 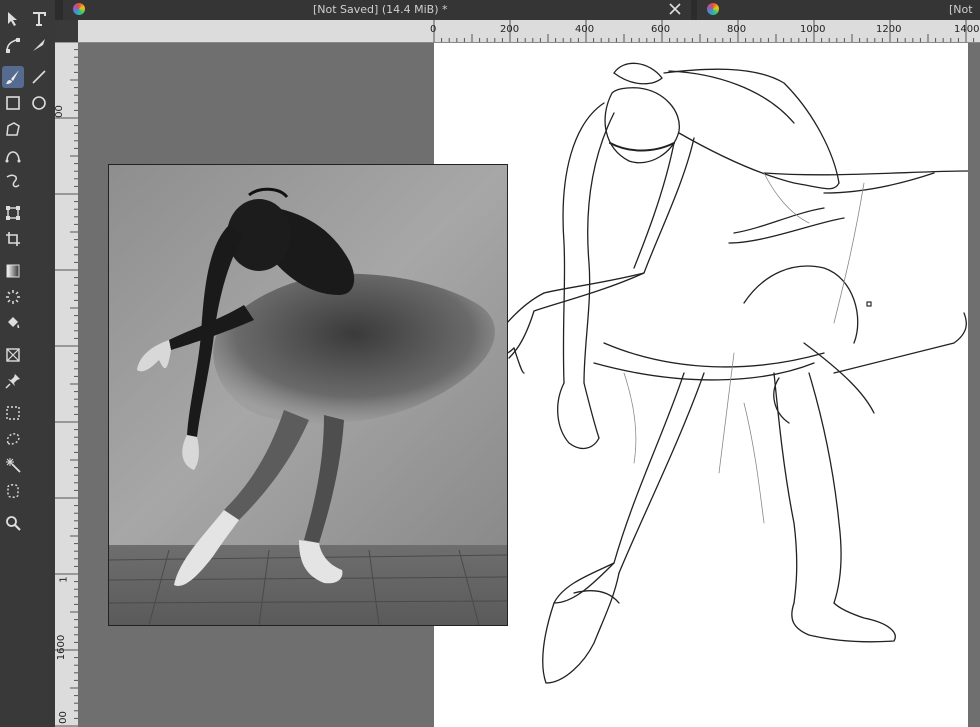 I want to click on freehand-select-icon, so click(x=13, y=439).